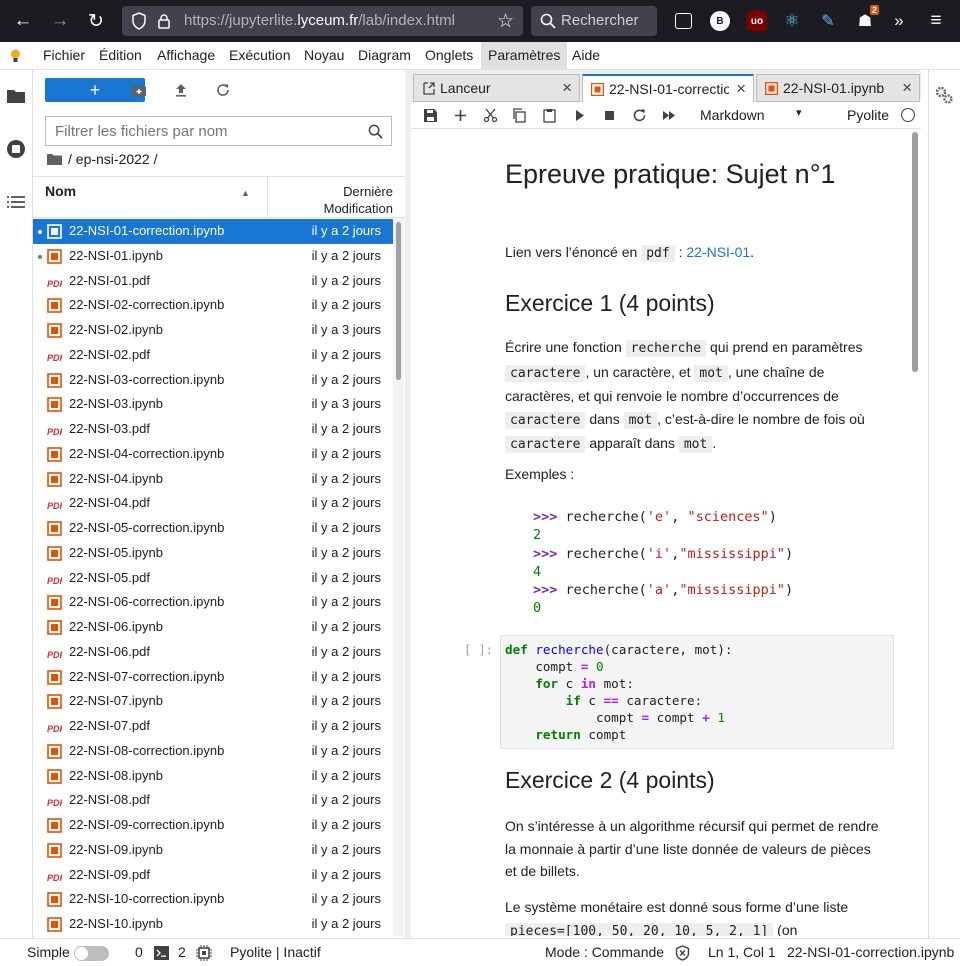 This screenshot has width=960, height=966. I want to click on file-row: PDF 22-NSI-08.pdf il y a 2 jours, so click(213, 800).